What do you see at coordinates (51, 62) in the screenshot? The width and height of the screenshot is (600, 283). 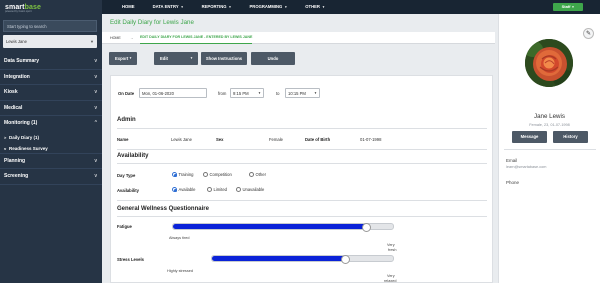 I see `sidebar-item-data-summary: Data Summary v` at bounding box center [51, 62].